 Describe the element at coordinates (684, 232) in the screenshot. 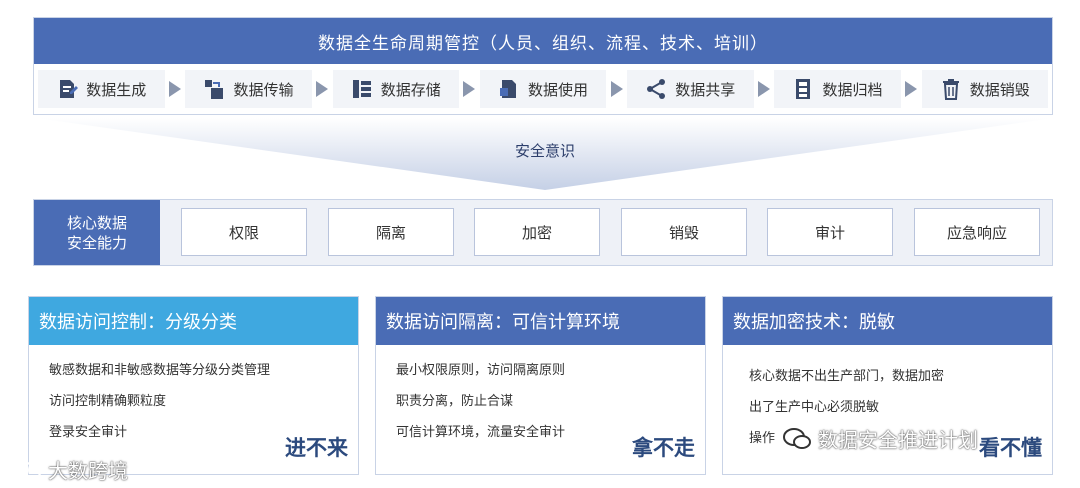

I see `capability-destroy: 销毁` at that location.